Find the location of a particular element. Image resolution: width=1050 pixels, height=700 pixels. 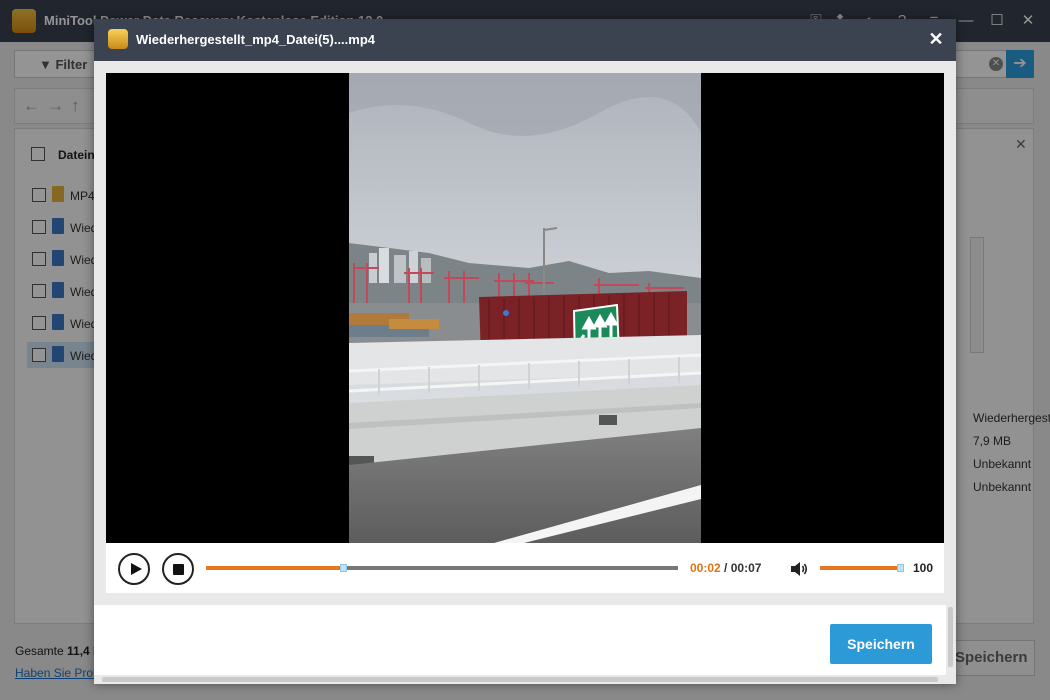

dialog-footer: Speichern is located at coordinates (520, 640).